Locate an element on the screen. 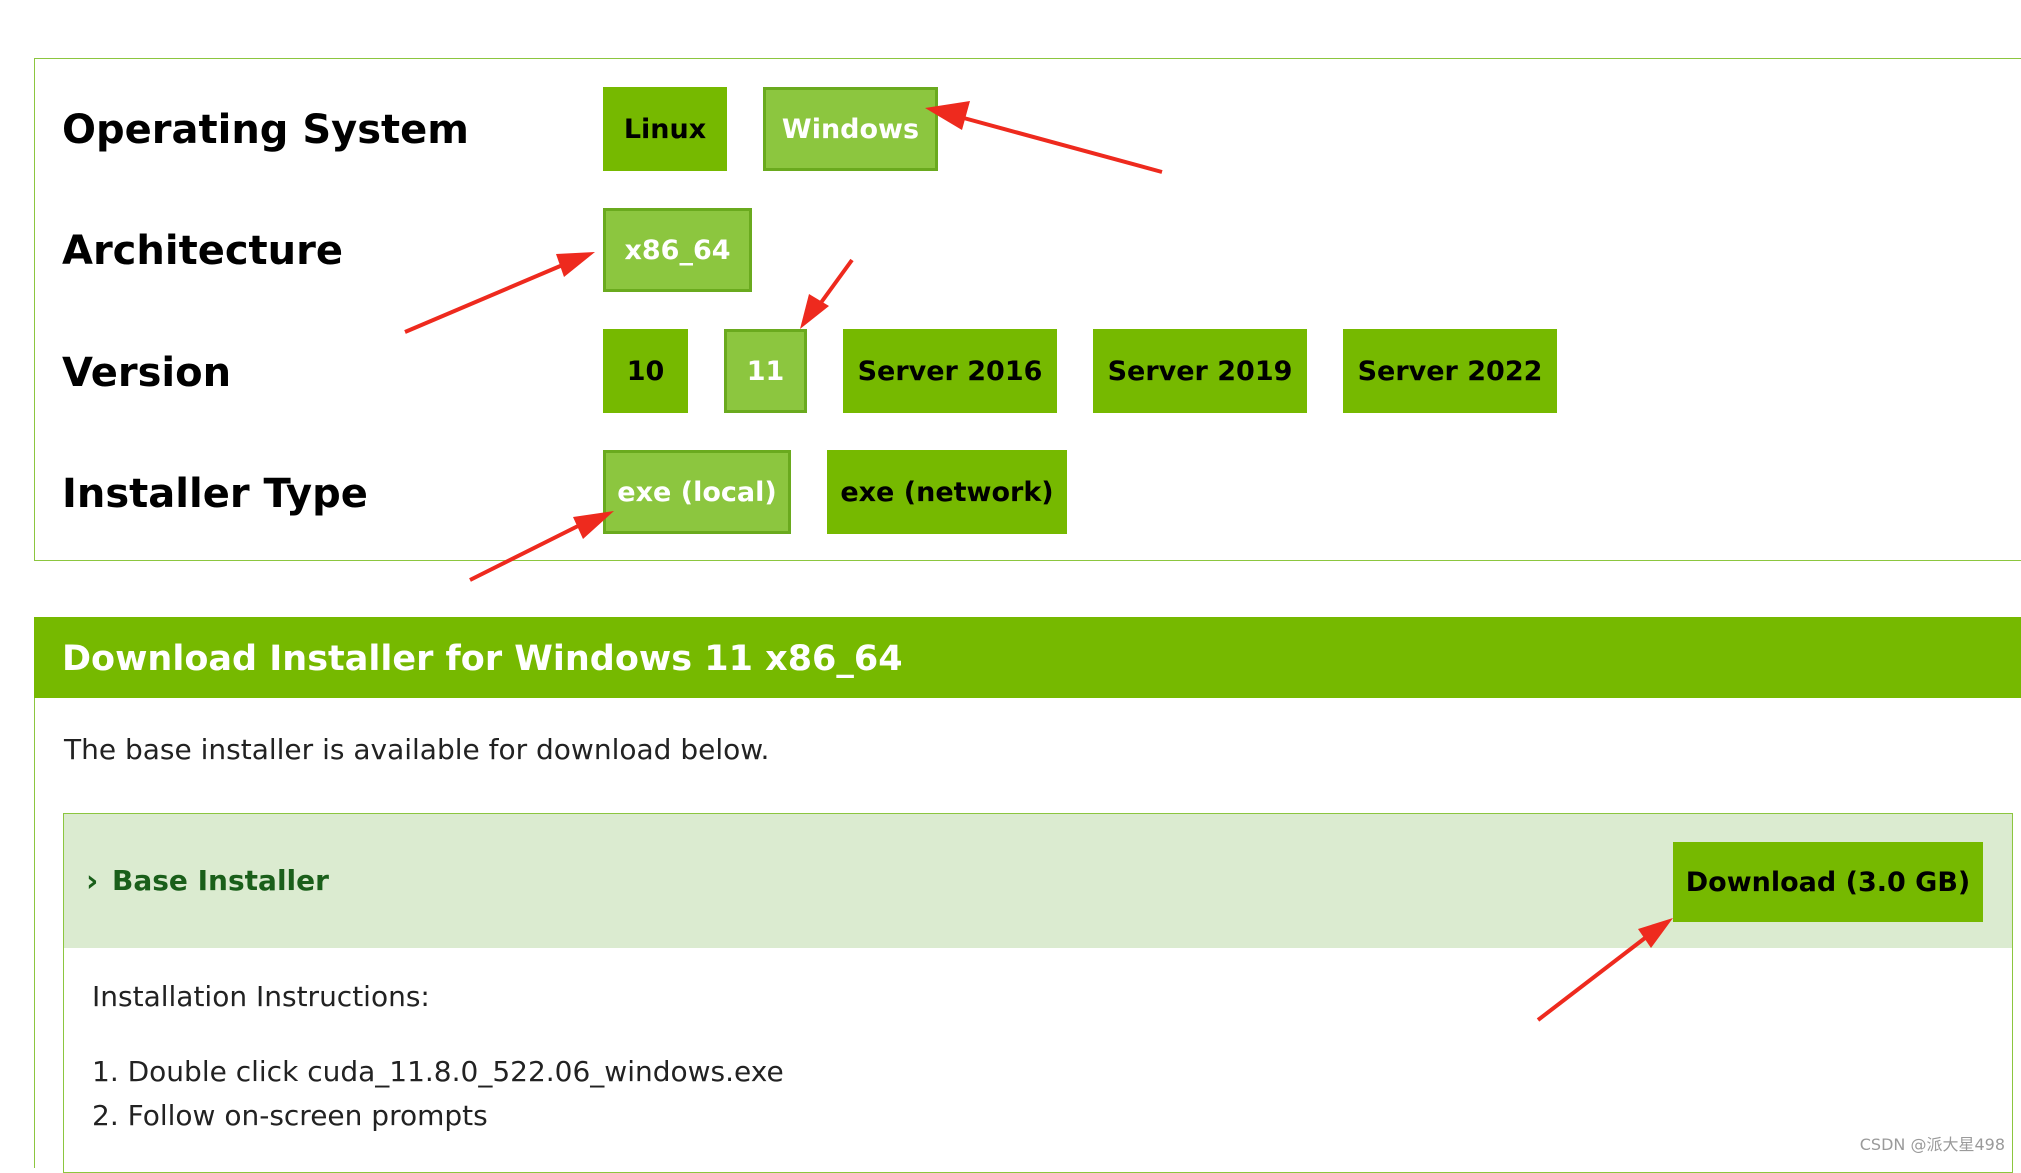 This screenshot has width=2021, height=1173. os-label: Operating System is located at coordinates (265, 130).